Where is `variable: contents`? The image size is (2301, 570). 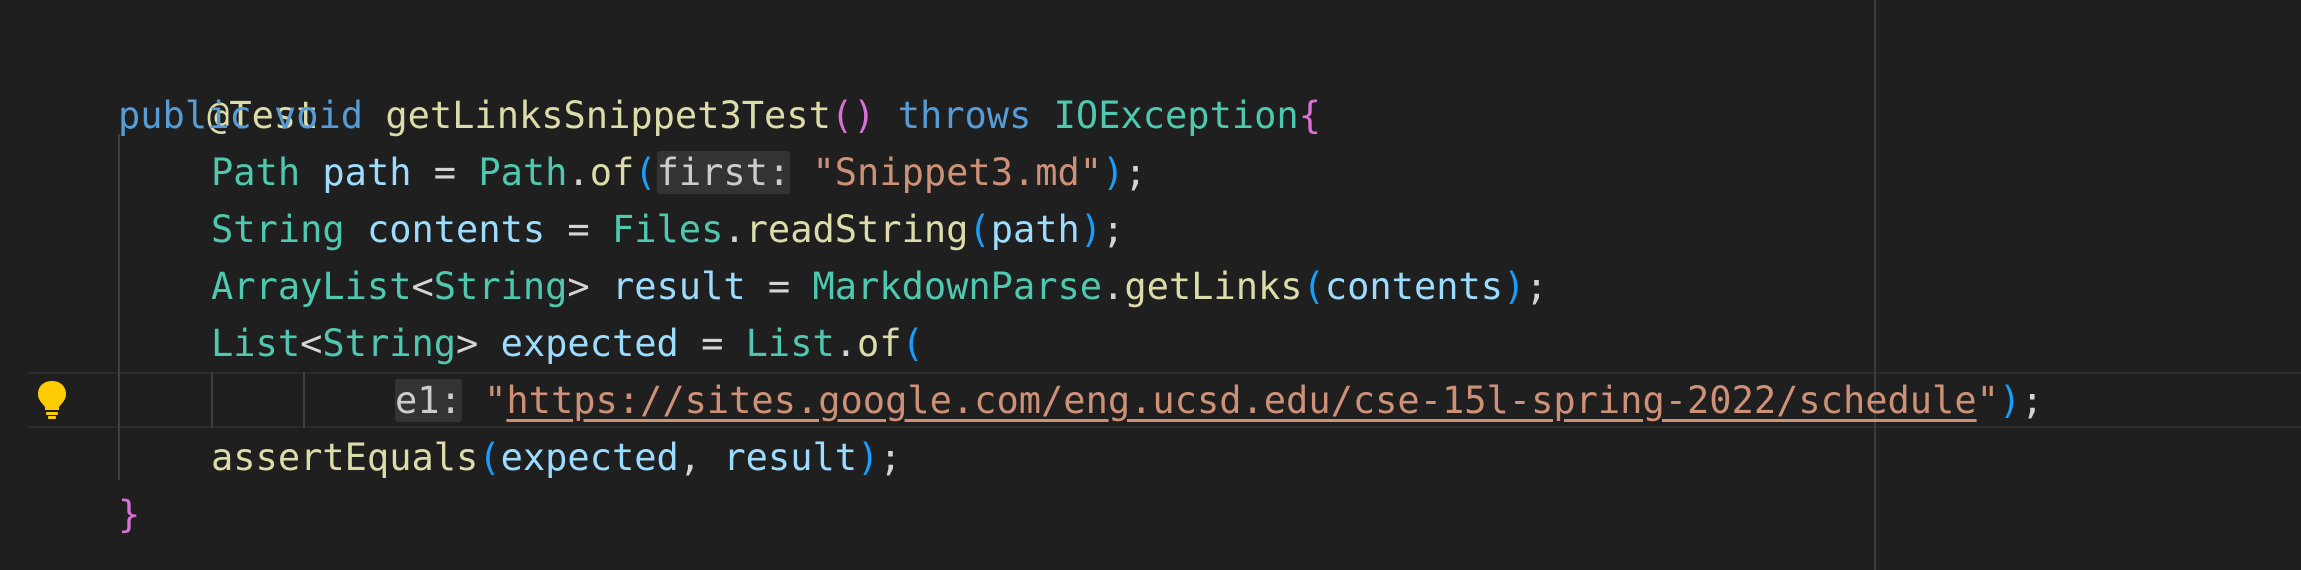
variable: contents is located at coordinates (456, 229).